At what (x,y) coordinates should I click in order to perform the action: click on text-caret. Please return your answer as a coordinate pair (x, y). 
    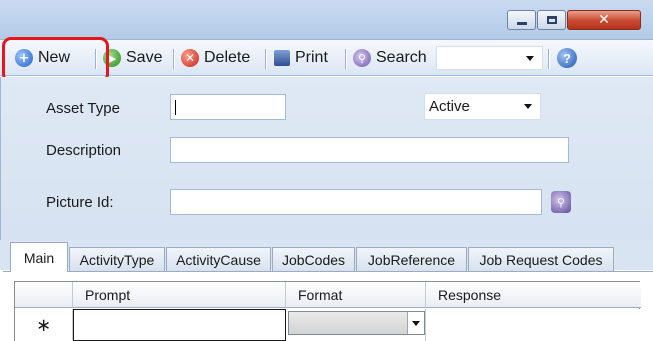
    Looking at the image, I should click on (175, 107).